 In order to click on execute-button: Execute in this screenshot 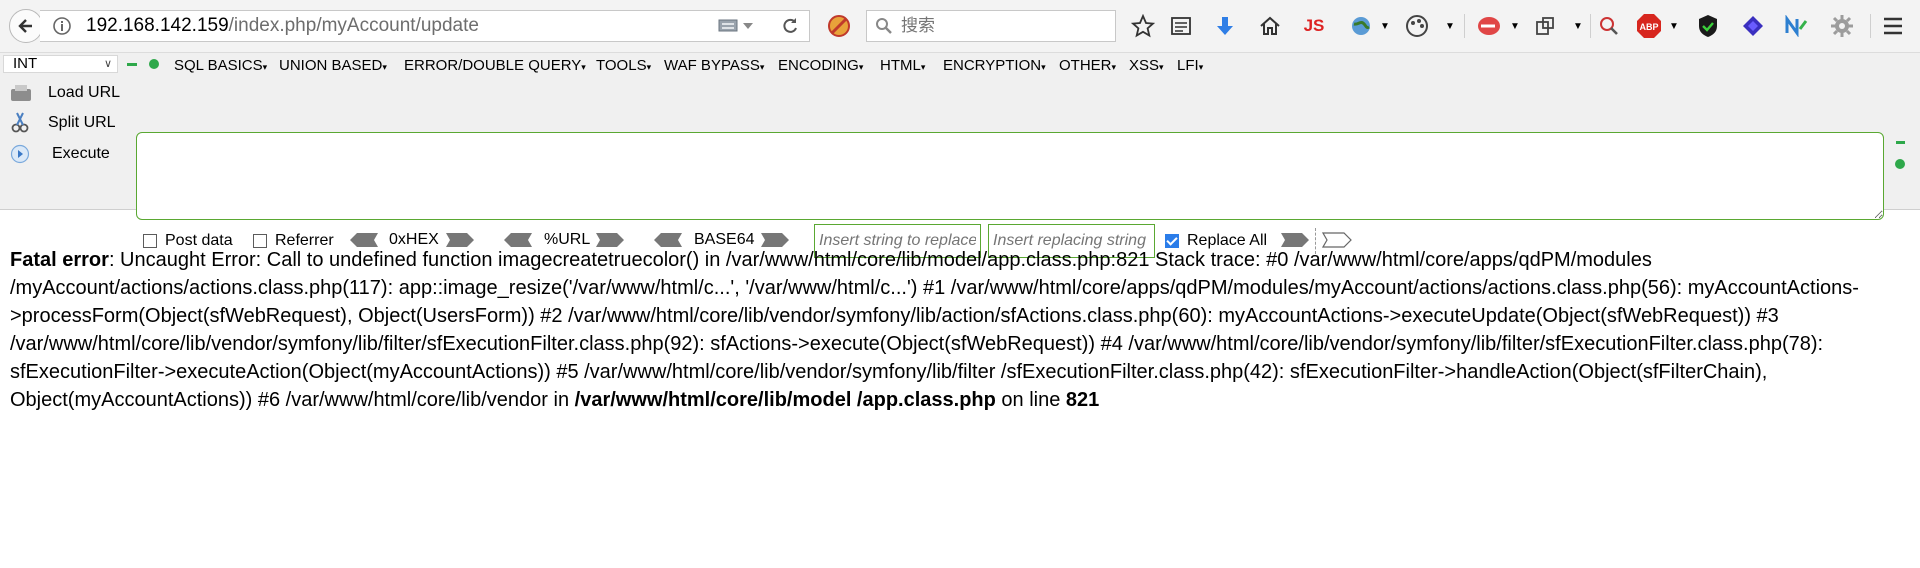, I will do `click(60, 154)`.